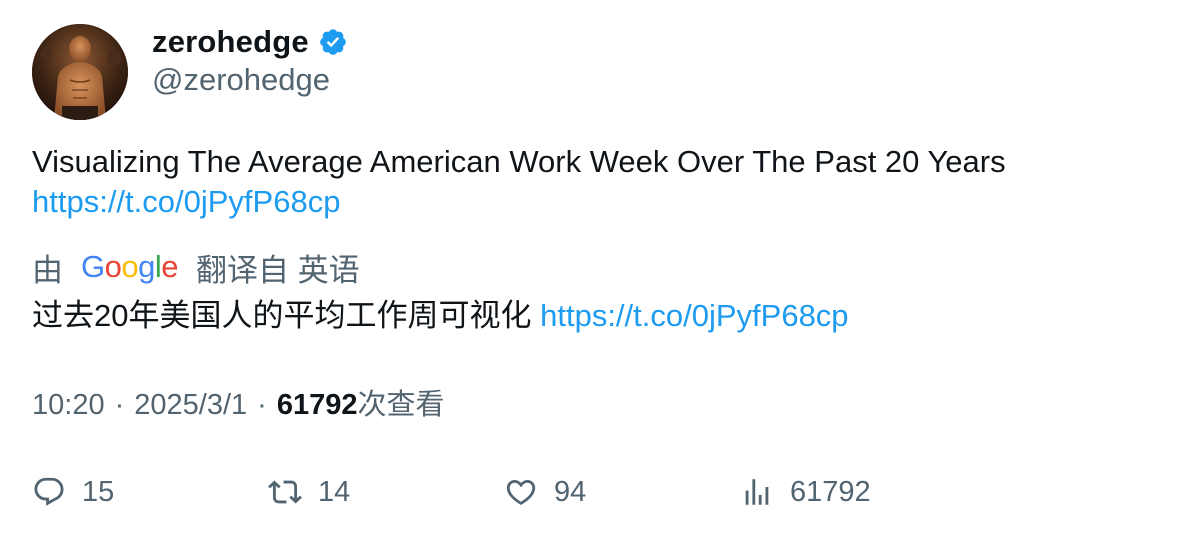 This screenshot has width=1196, height=538. Describe the element at coordinates (309, 492) in the screenshot. I see `retweet-button: 14` at that location.